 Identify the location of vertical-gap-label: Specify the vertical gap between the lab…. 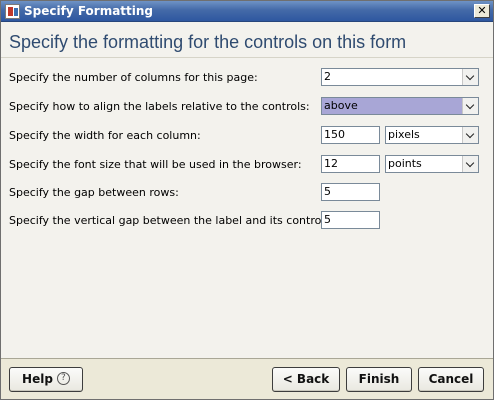
(169, 220).